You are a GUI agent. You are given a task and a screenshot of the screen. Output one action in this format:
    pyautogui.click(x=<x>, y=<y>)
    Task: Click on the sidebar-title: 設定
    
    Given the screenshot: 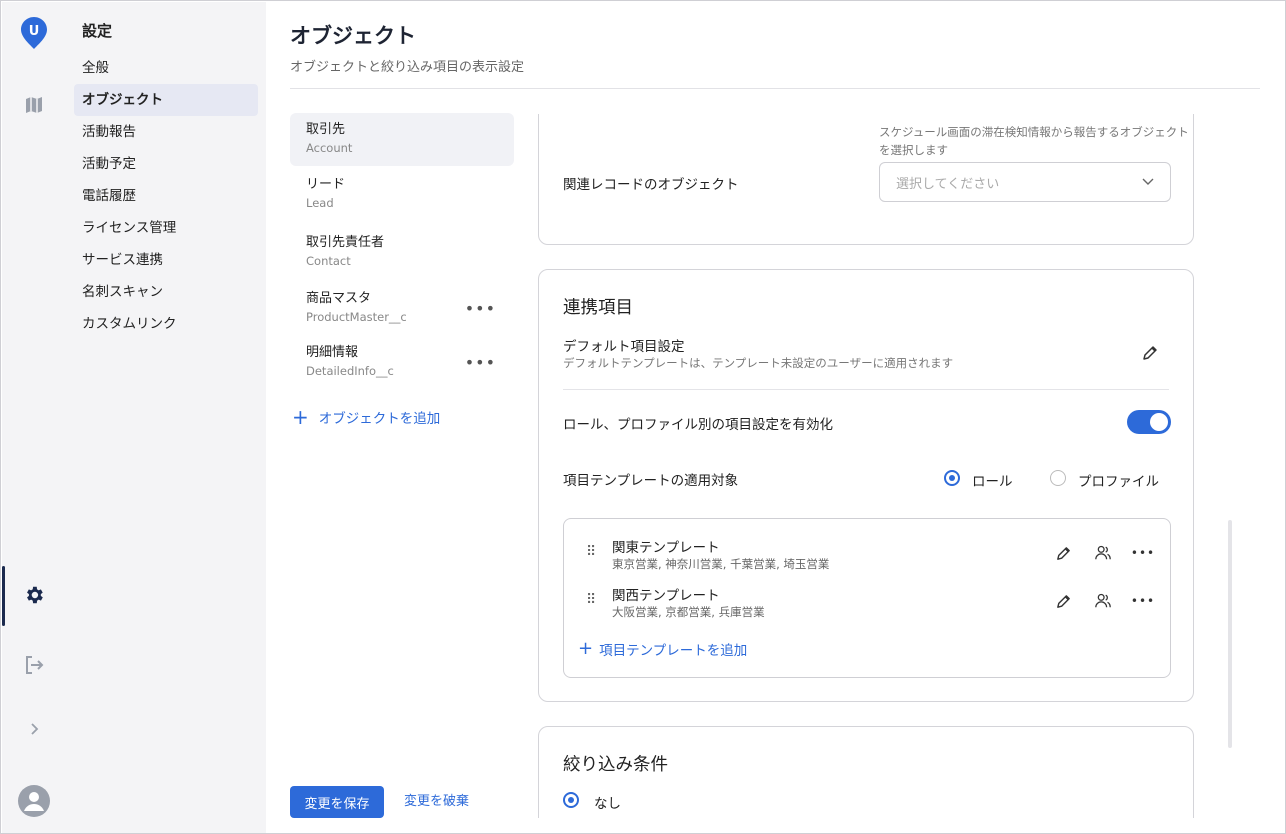 What is the action you would take?
    pyautogui.click(x=97, y=31)
    